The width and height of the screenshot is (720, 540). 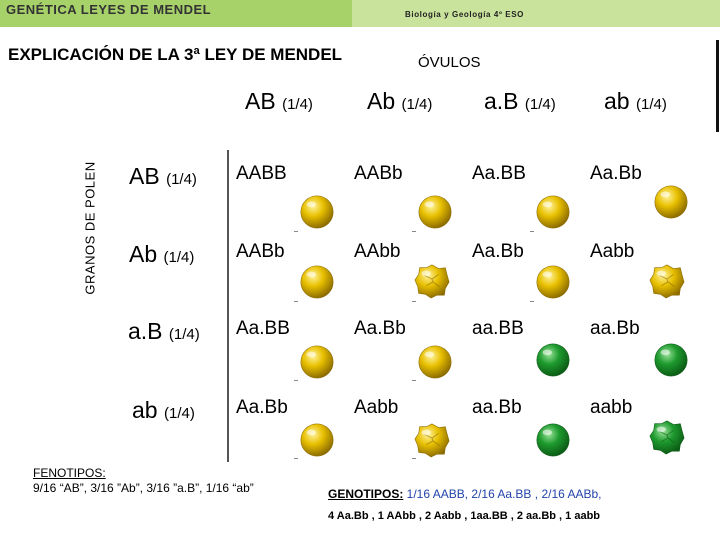 What do you see at coordinates (501, 101) in the screenshot?
I see `column-gamete: a.B` at bounding box center [501, 101].